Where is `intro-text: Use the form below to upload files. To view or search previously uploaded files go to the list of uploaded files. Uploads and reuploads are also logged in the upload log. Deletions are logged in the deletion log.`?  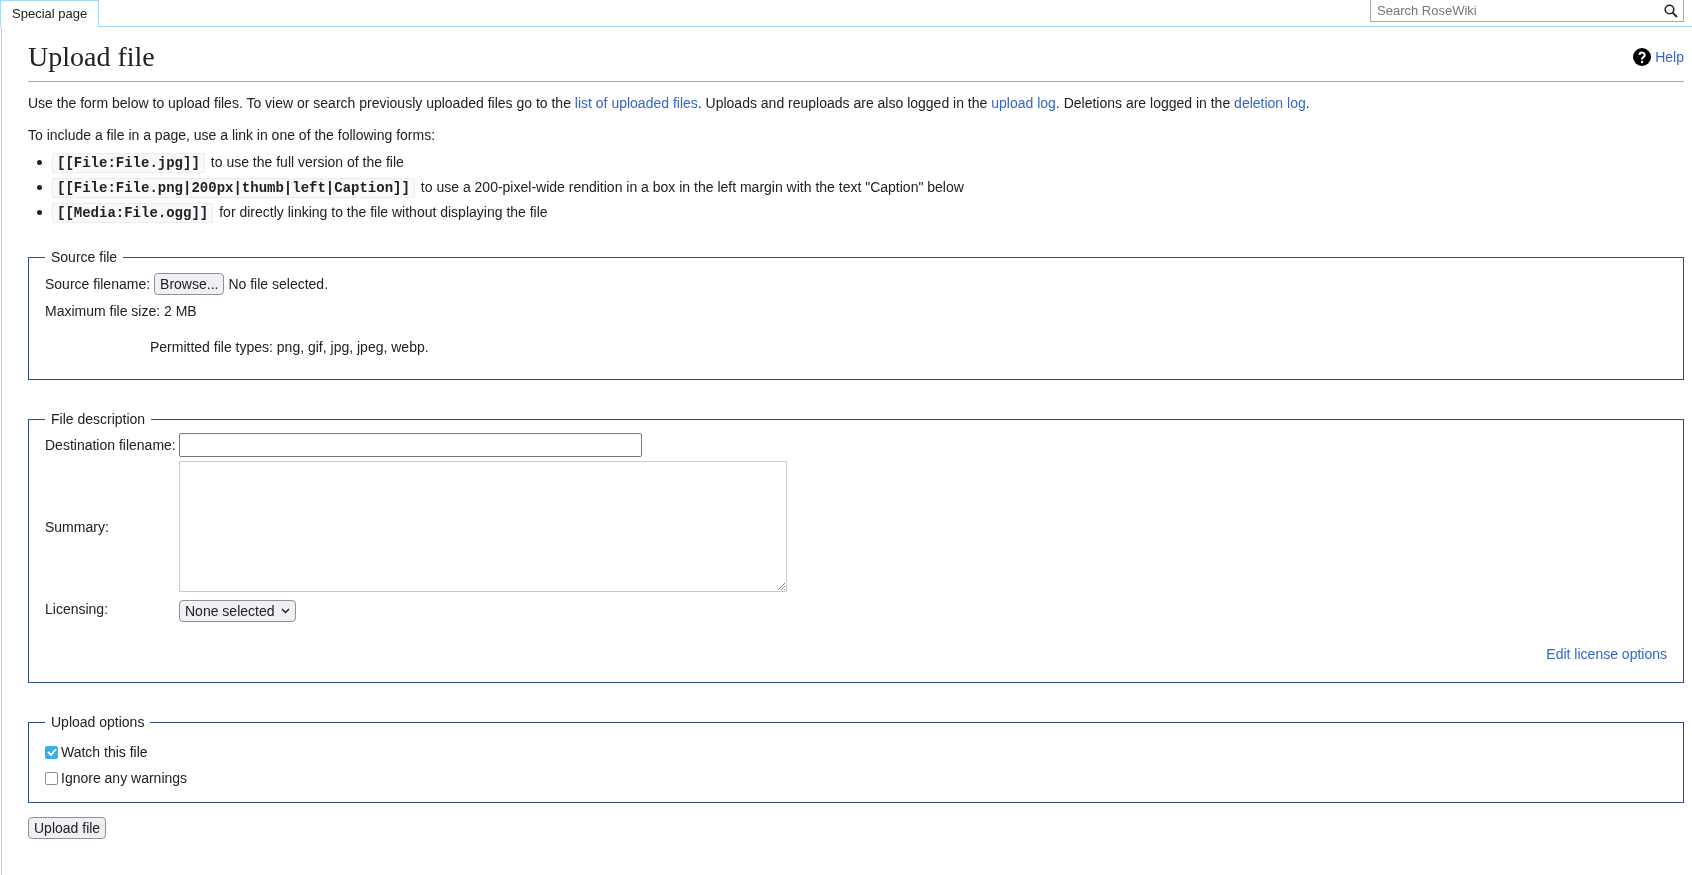
intro-text: Use the form below to upload files. To view or search previously uploaded files go to the list of uploaded files. Uploads and reuploads are also logged in the upload log. Deletions are logged in the deletion log. is located at coordinates (669, 104).